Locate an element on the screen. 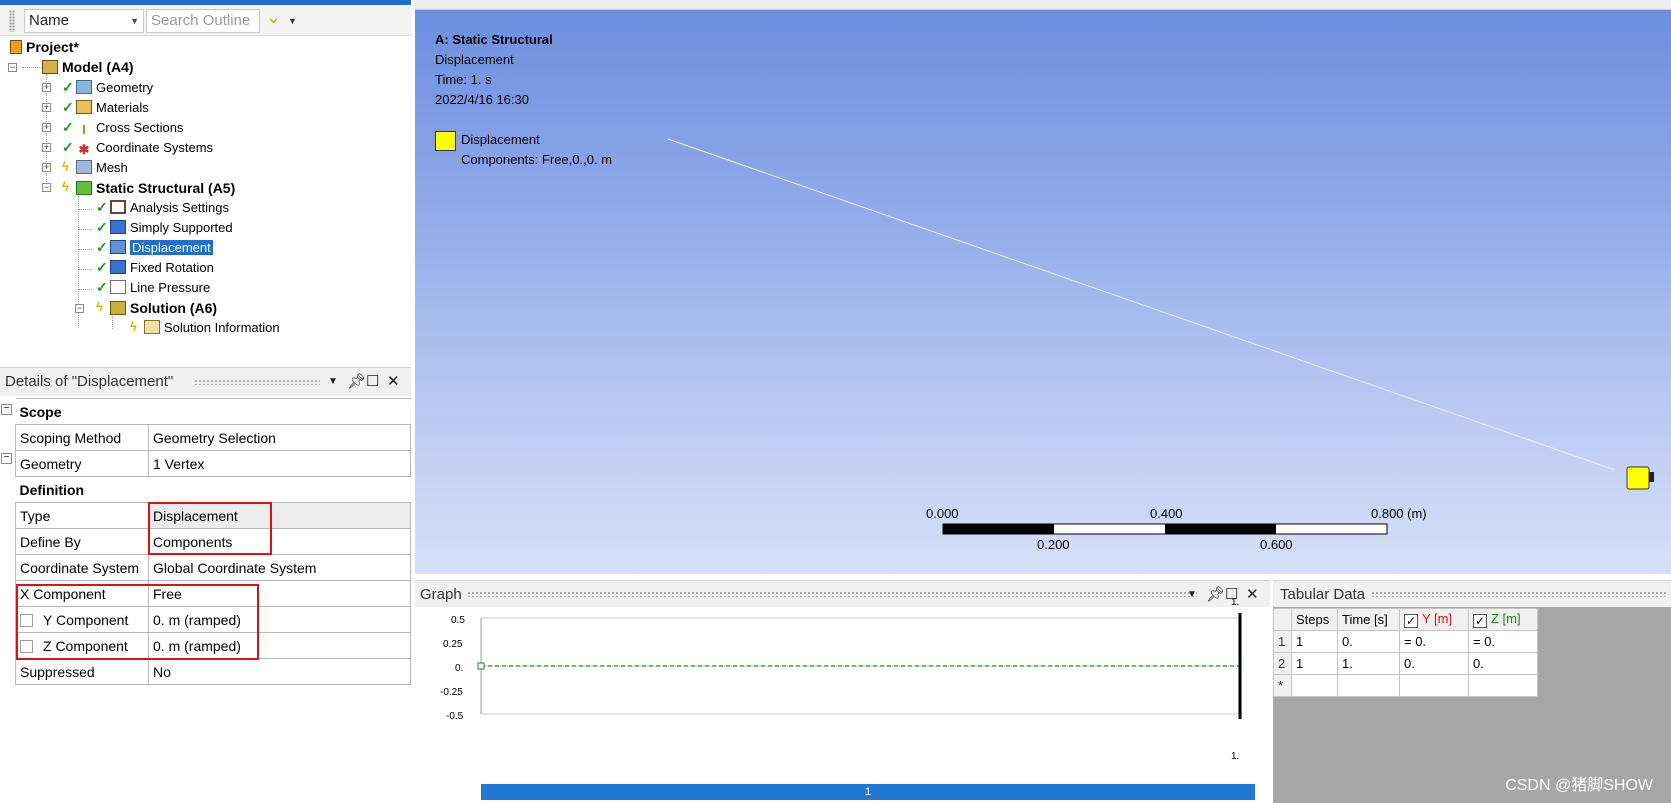  tree-item-analysis-settings: Analysis Settings is located at coordinates (169, 208).